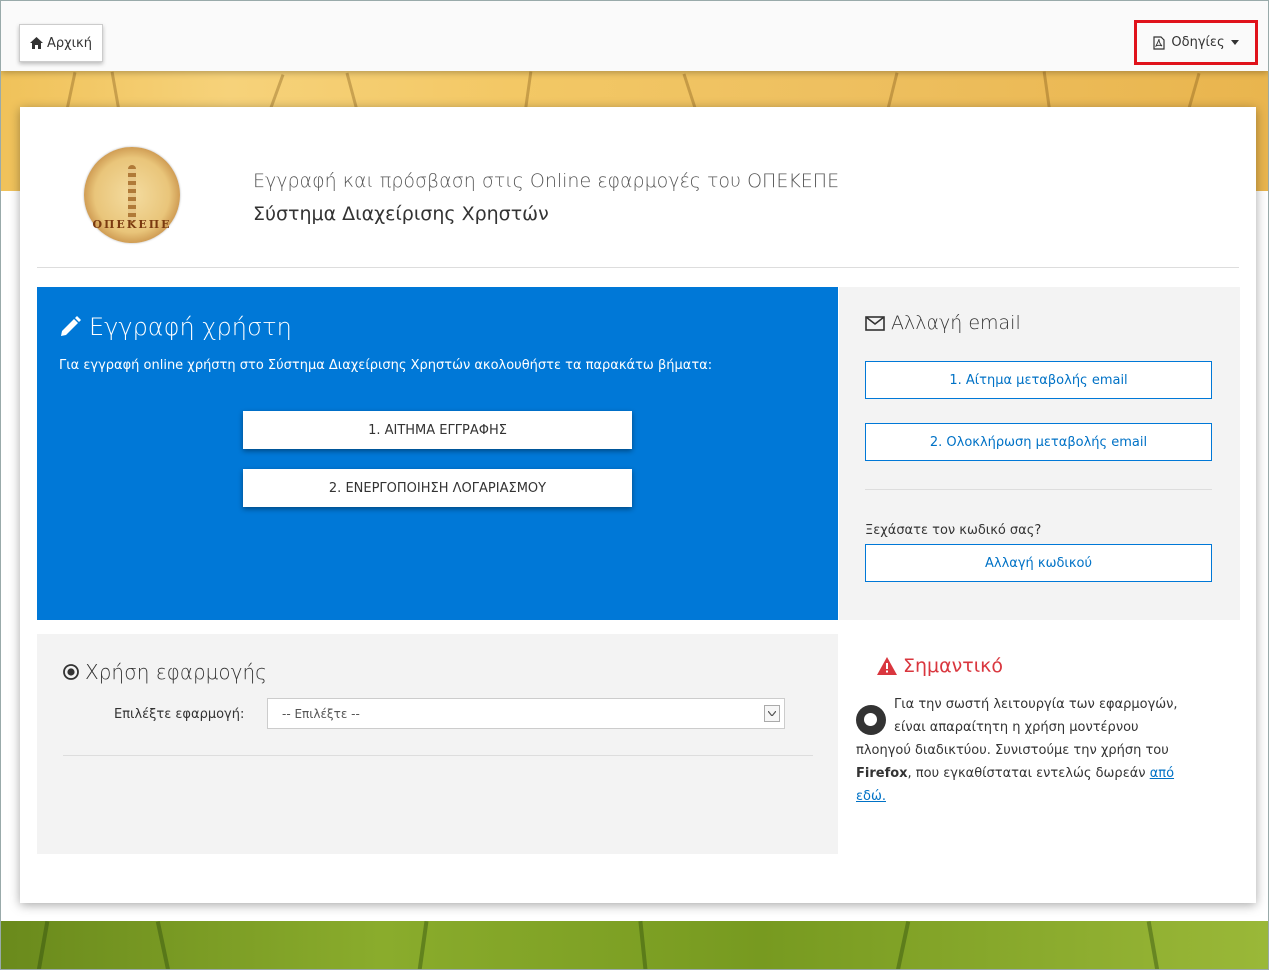 The width and height of the screenshot is (1269, 970). I want to click on guides-highlight: Οδηγίες, so click(1196, 42).